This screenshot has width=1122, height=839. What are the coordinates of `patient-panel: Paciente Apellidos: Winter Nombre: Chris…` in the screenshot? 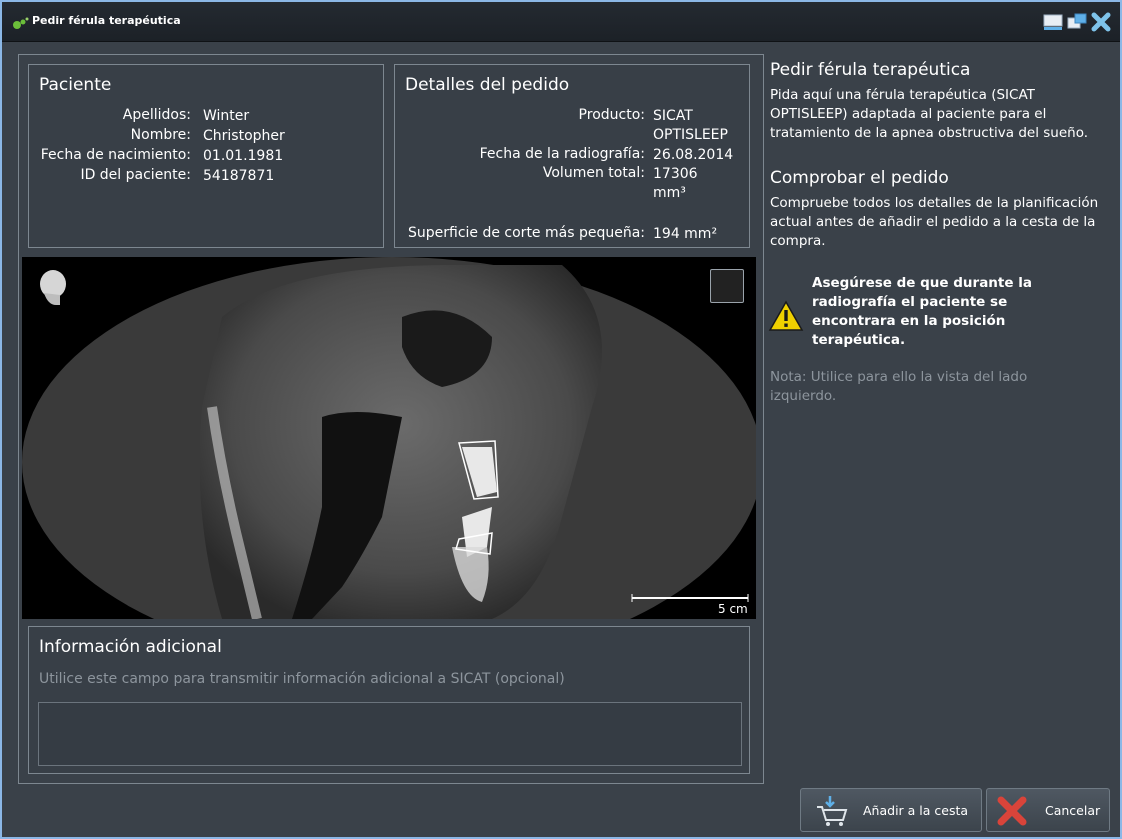 It's located at (206, 156).